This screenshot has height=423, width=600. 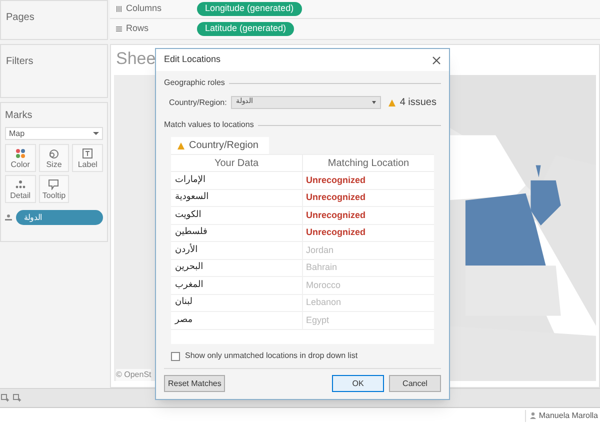 What do you see at coordinates (436, 60) in the screenshot?
I see `close-icon` at bounding box center [436, 60].